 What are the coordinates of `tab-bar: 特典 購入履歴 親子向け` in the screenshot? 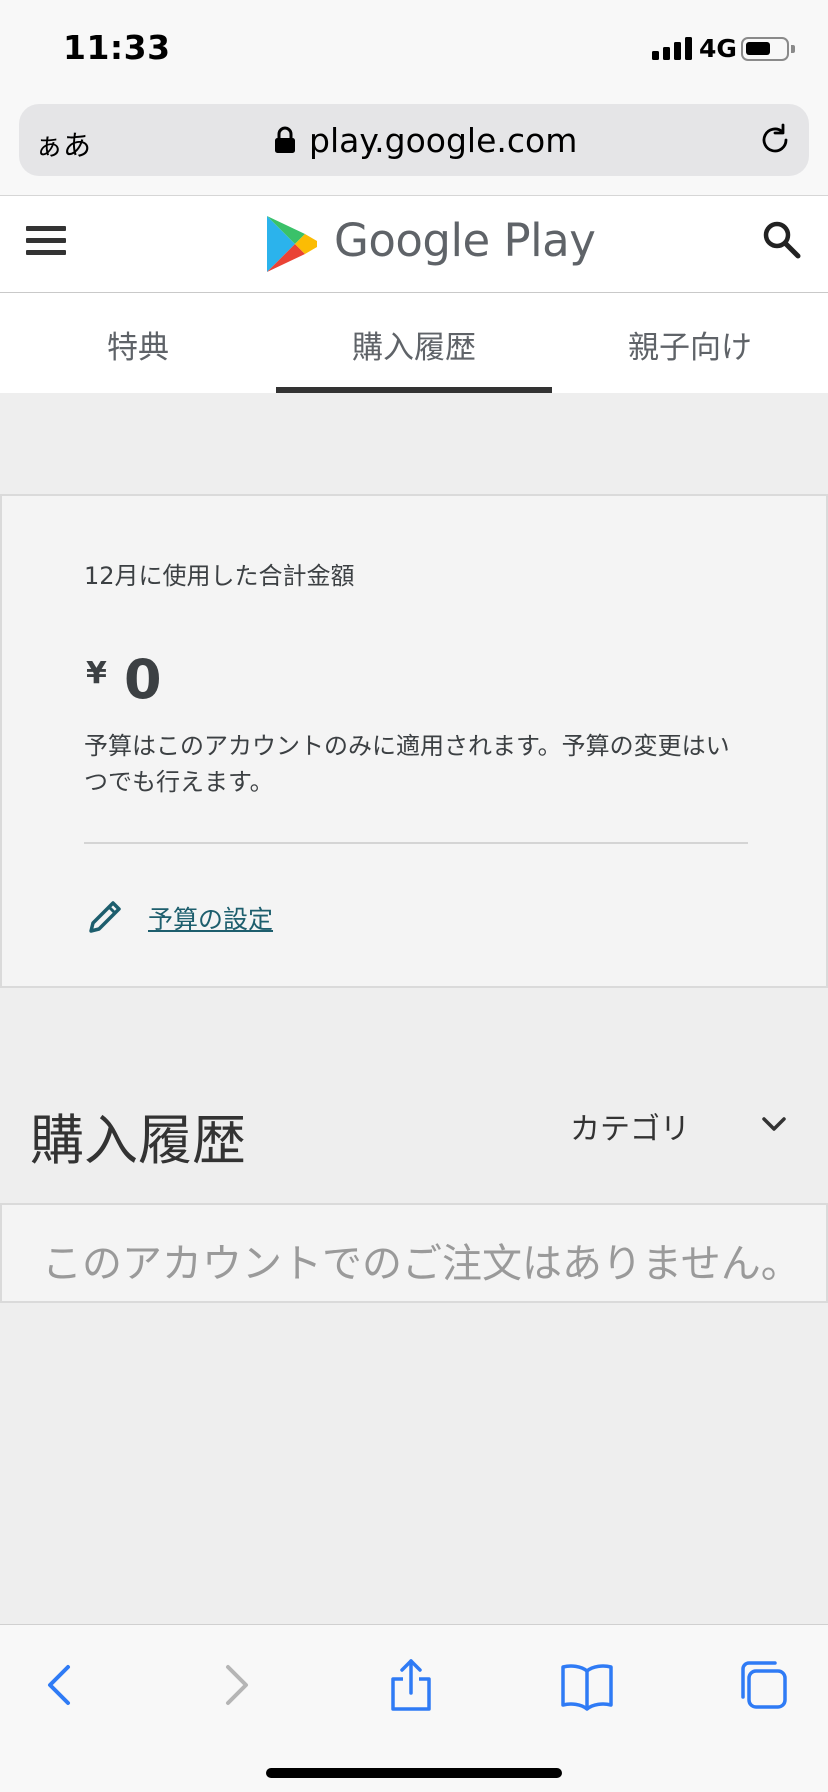 It's located at (414, 343).